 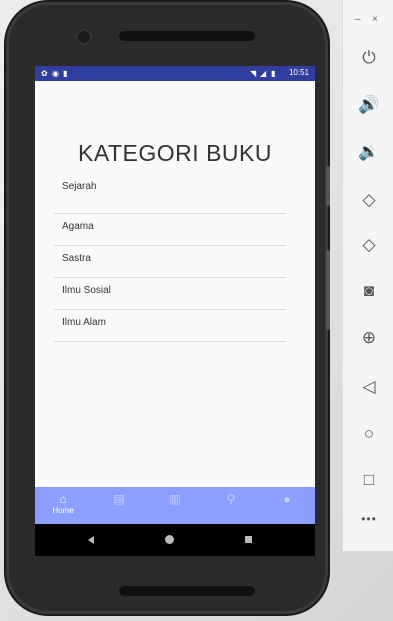 I want to click on emulator-toolbar: – × ⏻ 🔊 🔉 ◇ ◇ ◙ ⊕ ◁ ○ □ •••, so click(x=367, y=275).